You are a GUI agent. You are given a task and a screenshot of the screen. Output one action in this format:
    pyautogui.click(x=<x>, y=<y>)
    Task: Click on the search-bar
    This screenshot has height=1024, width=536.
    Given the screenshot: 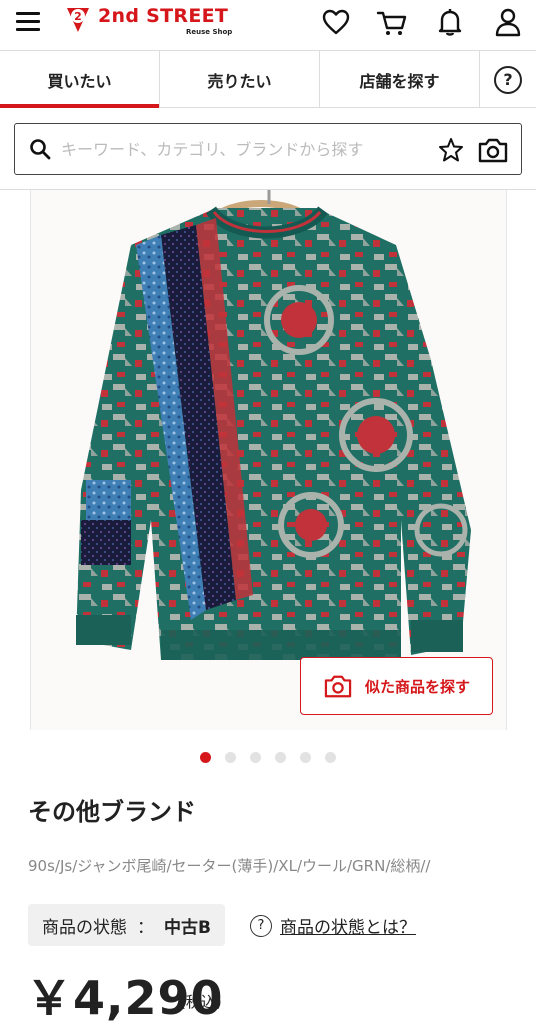 What is the action you would take?
    pyautogui.click(x=268, y=149)
    